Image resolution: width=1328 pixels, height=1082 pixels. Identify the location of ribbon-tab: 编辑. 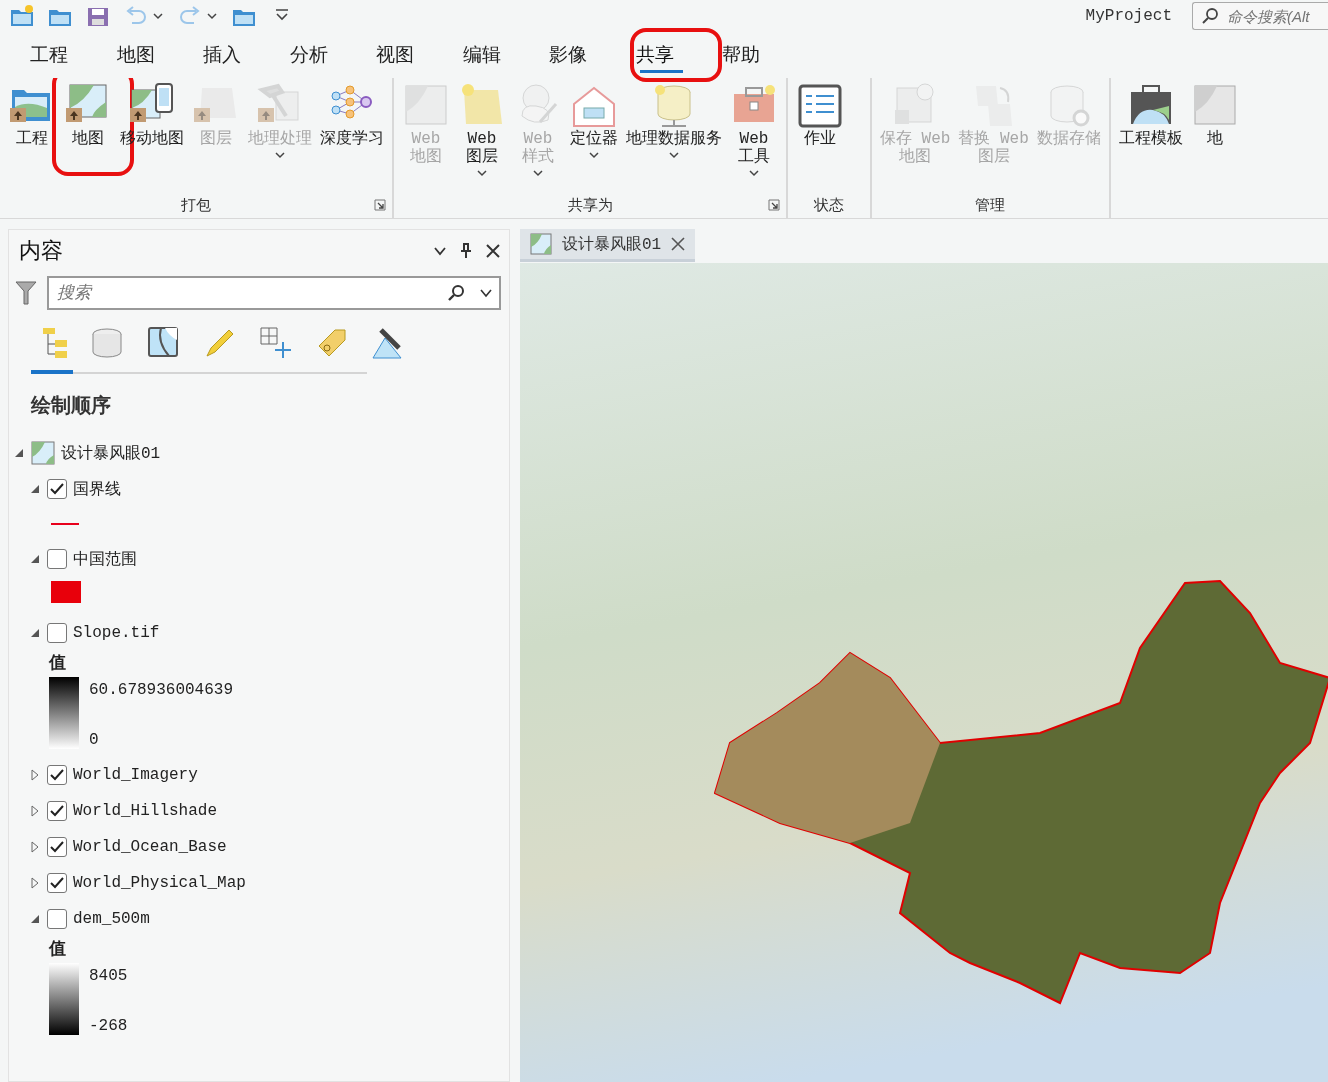
(481, 55).